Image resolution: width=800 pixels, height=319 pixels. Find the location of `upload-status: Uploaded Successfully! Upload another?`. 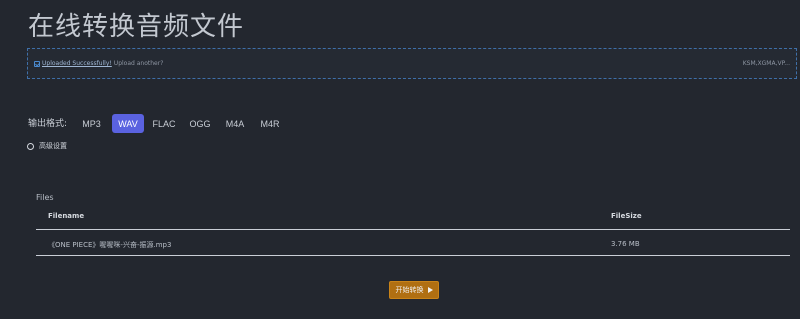

upload-status: Uploaded Successfully! Upload another? is located at coordinates (98, 63).